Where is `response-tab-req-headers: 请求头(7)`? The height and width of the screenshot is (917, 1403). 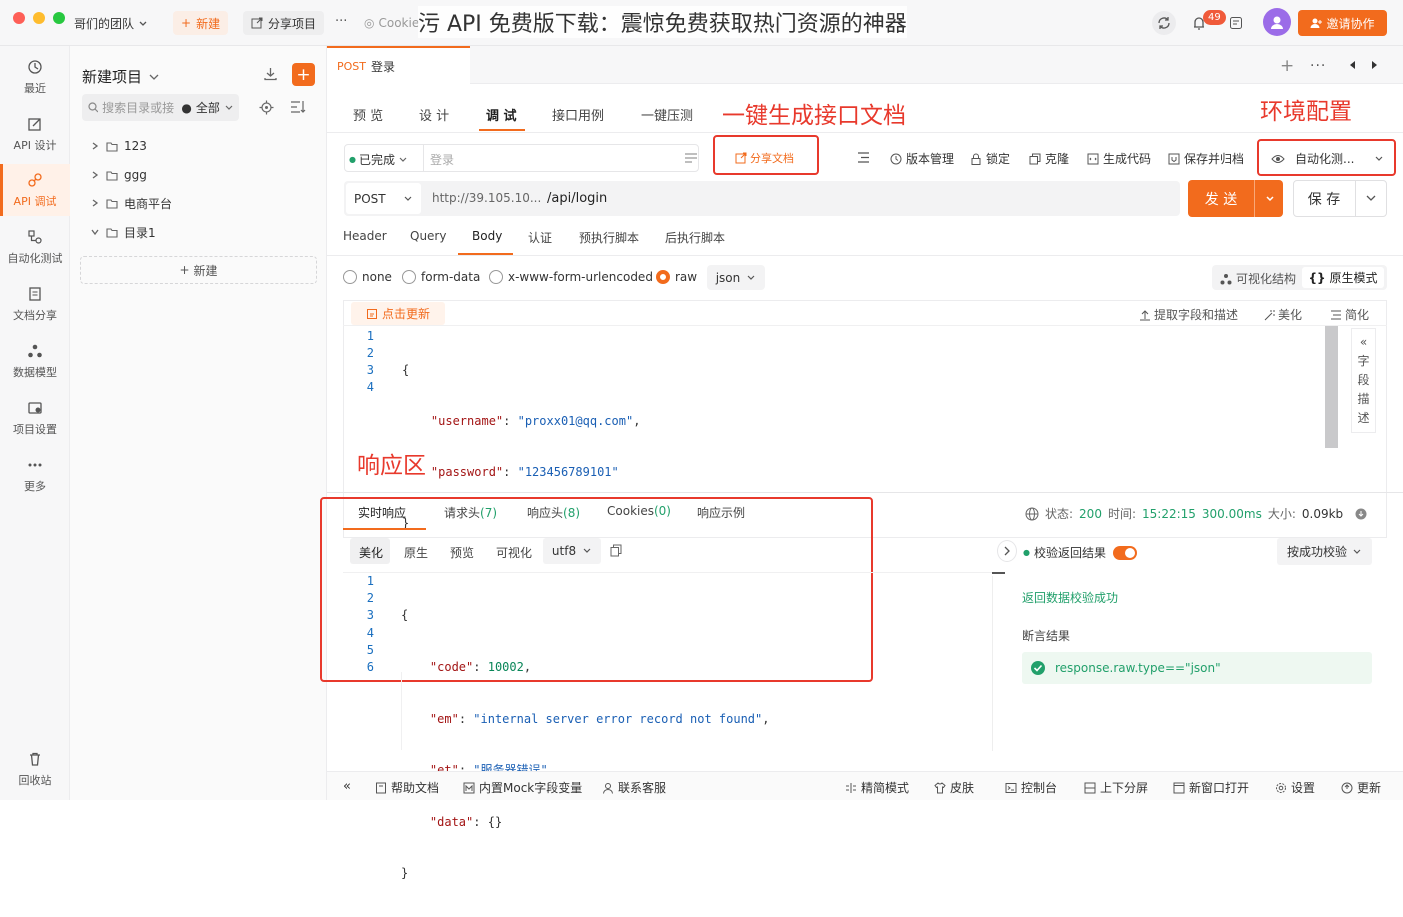
response-tab-req-headers: 请求头(7) is located at coordinates (470, 512).